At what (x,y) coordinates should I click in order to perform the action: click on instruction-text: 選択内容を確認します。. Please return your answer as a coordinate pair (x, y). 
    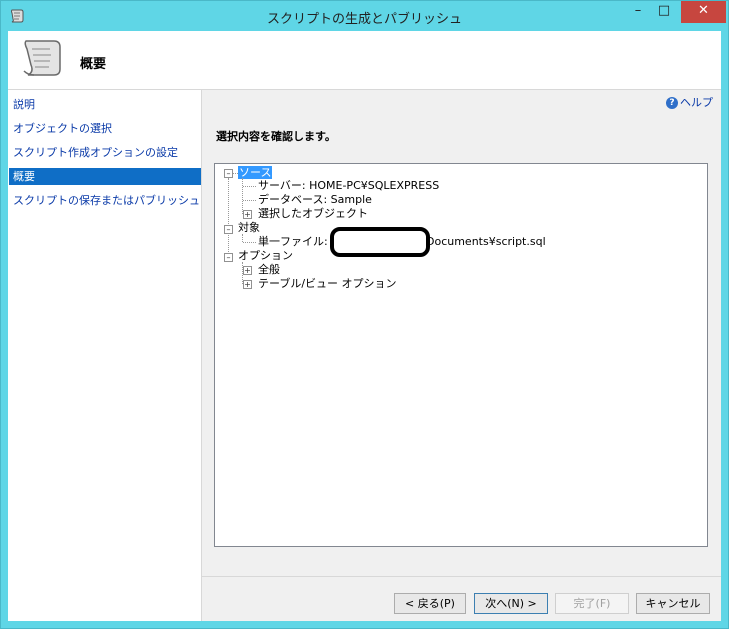
    Looking at the image, I should click on (276, 136).